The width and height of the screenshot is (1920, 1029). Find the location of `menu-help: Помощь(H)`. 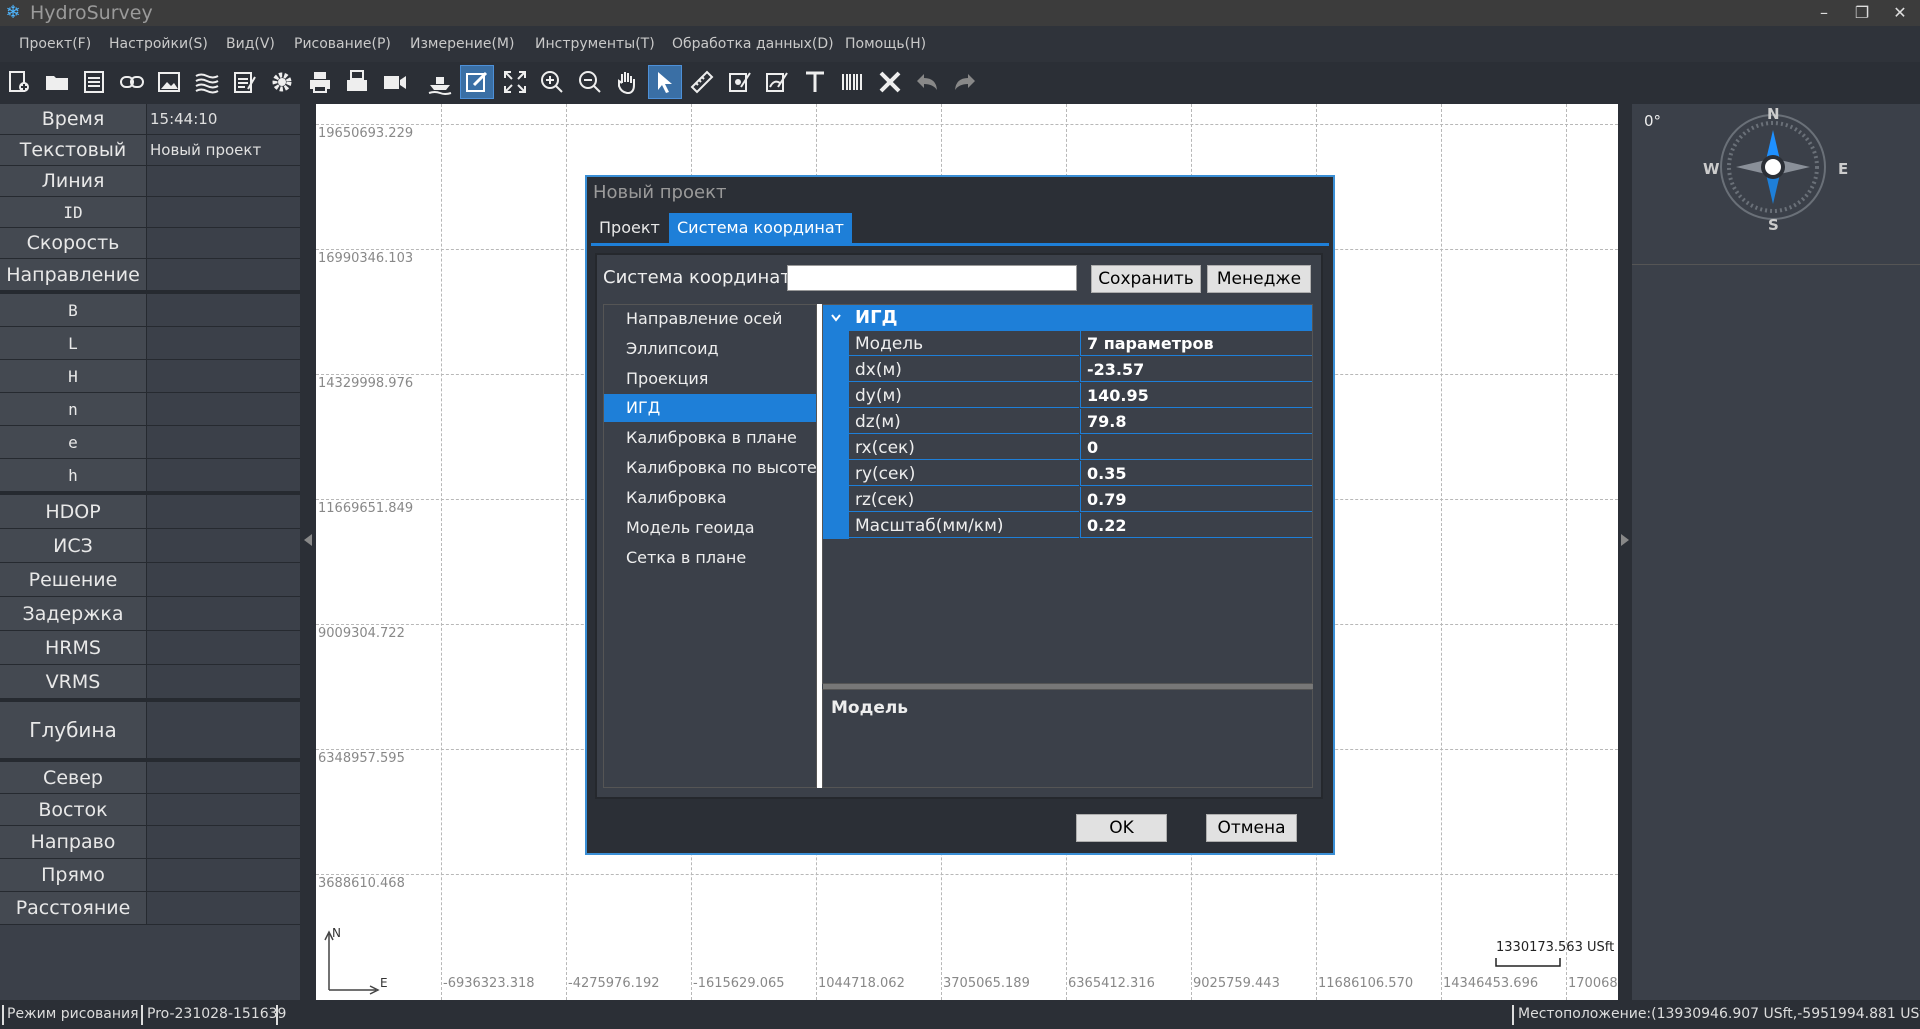

menu-help: Помощь(H) is located at coordinates (885, 44).